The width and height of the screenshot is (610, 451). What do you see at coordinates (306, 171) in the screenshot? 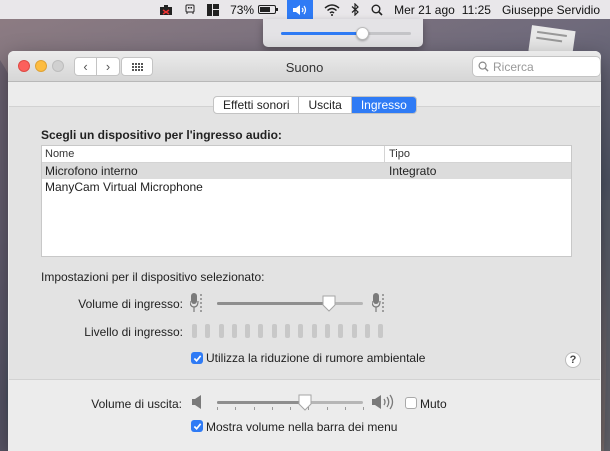
I see `table-row: Microfono interno Integrato` at bounding box center [306, 171].